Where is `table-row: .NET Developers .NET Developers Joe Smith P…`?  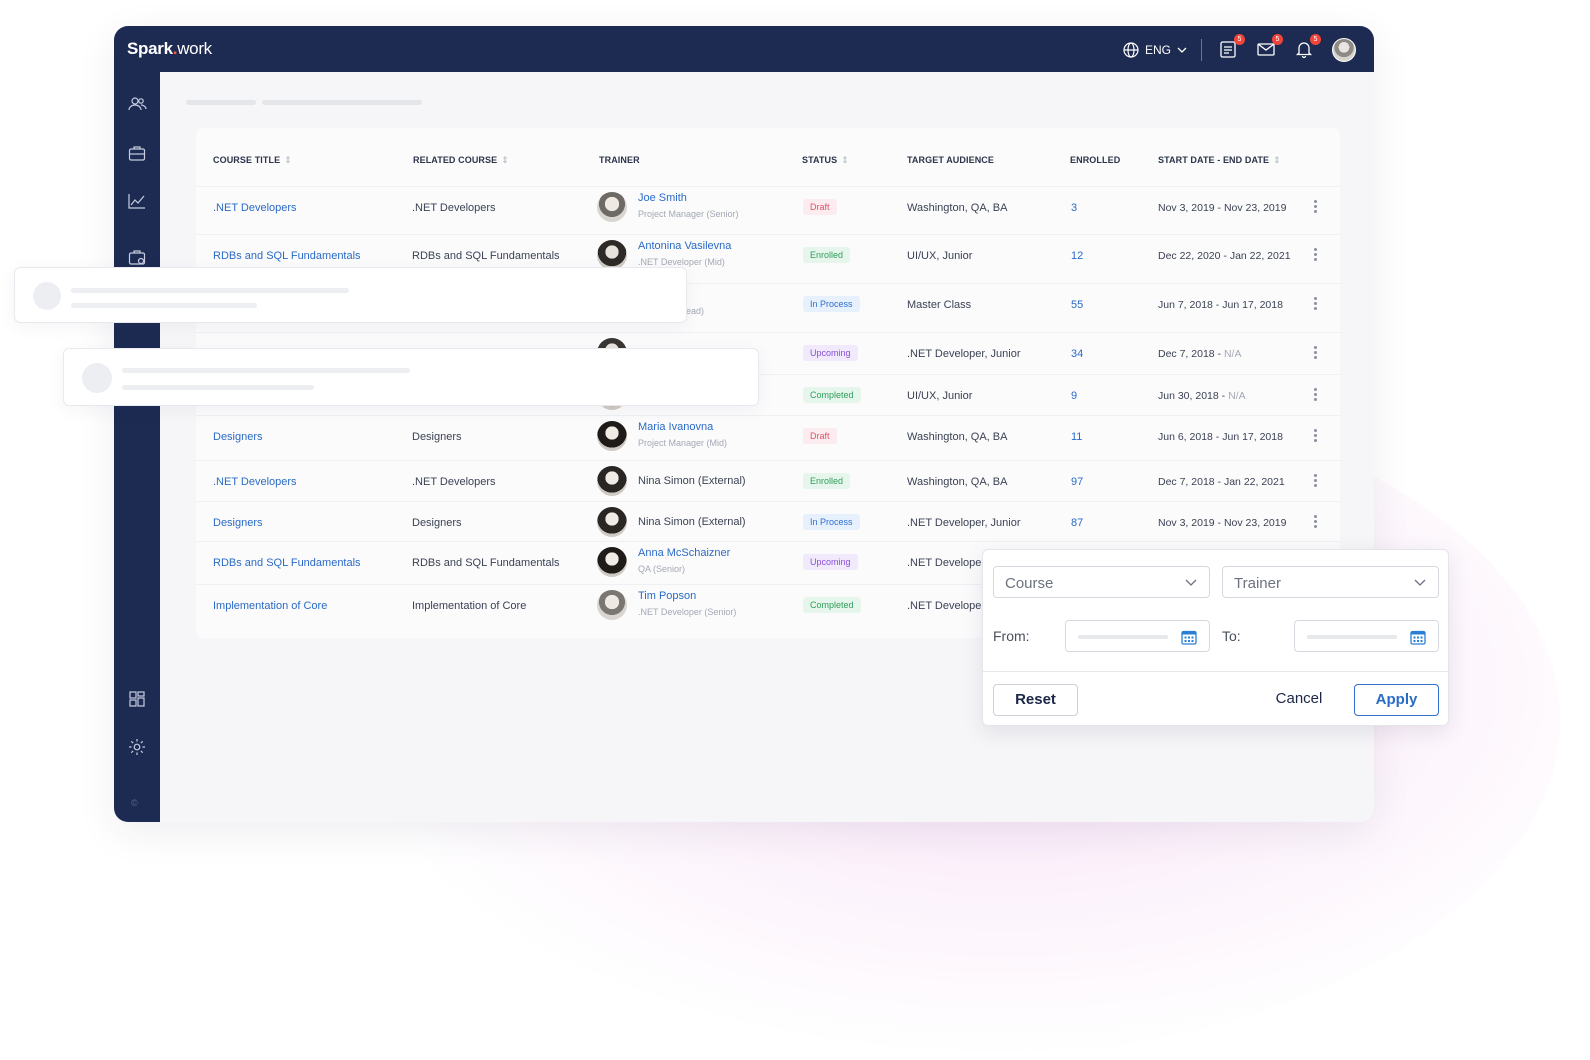
table-row: .NET Developers .NET Developers Joe Smith P… is located at coordinates (768, 206).